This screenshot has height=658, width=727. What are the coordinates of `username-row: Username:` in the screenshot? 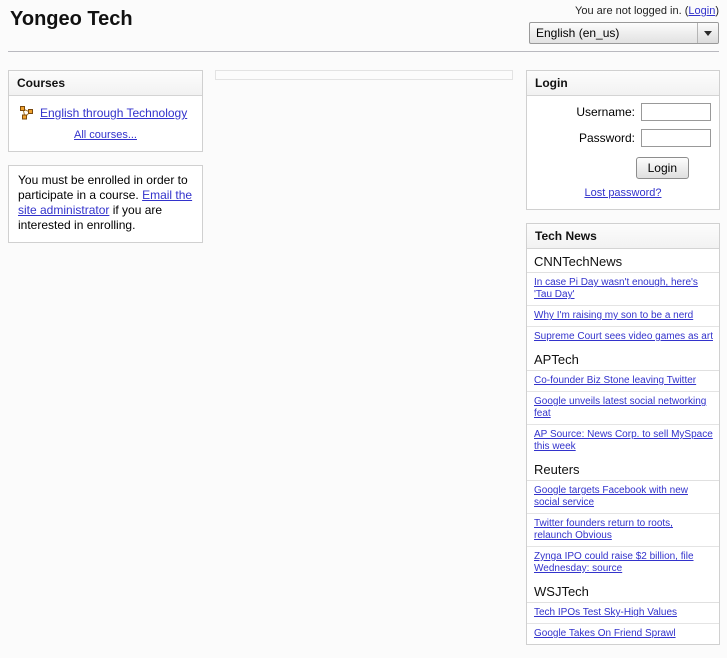 It's located at (623, 112).